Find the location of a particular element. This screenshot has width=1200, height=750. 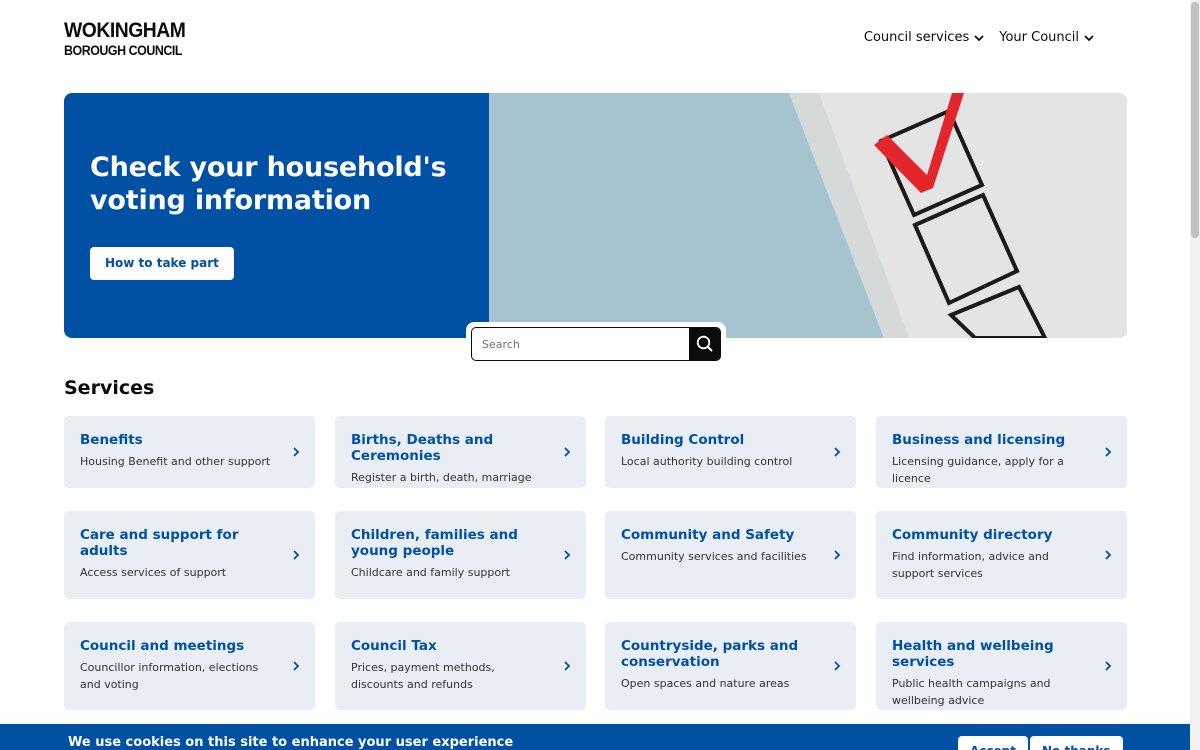

how-to-take-part-button: How to take part is located at coordinates (162, 263).